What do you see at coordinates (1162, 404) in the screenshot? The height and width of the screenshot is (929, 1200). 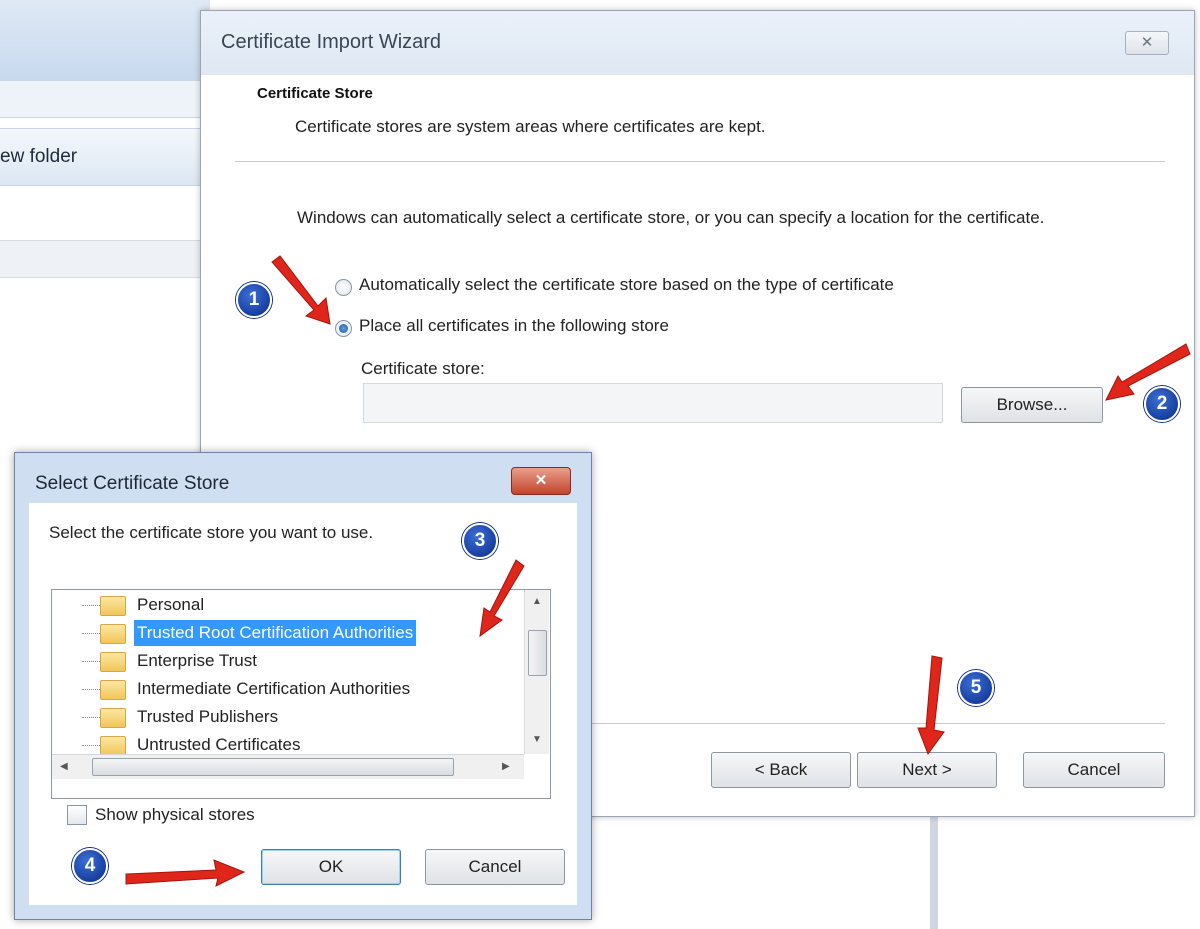 I see `step-badge-2: 2` at bounding box center [1162, 404].